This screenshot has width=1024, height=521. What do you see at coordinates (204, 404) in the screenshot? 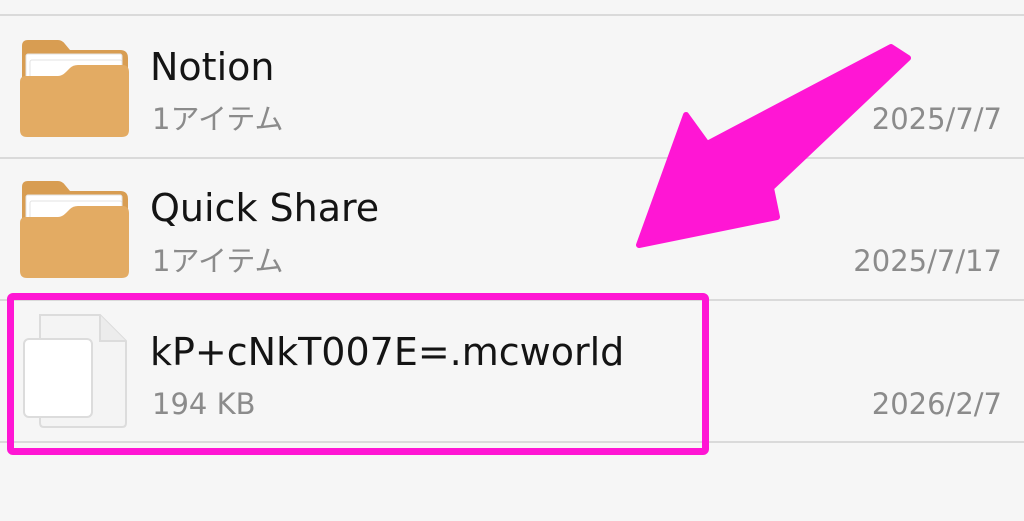
I see `item-detail: 194 KB` at bounding box center [204, 404].